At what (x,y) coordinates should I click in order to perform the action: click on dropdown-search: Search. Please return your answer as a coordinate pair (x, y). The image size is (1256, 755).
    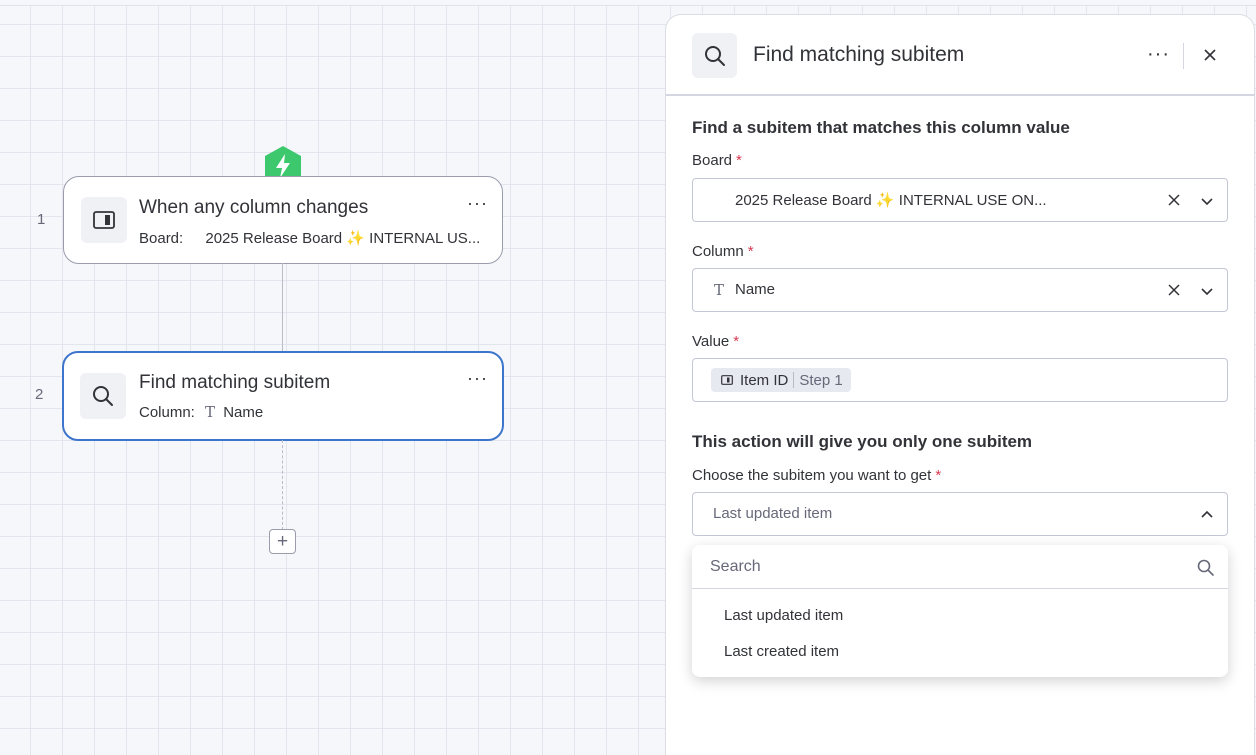
    Looking at the image, I should click on (960, 567).